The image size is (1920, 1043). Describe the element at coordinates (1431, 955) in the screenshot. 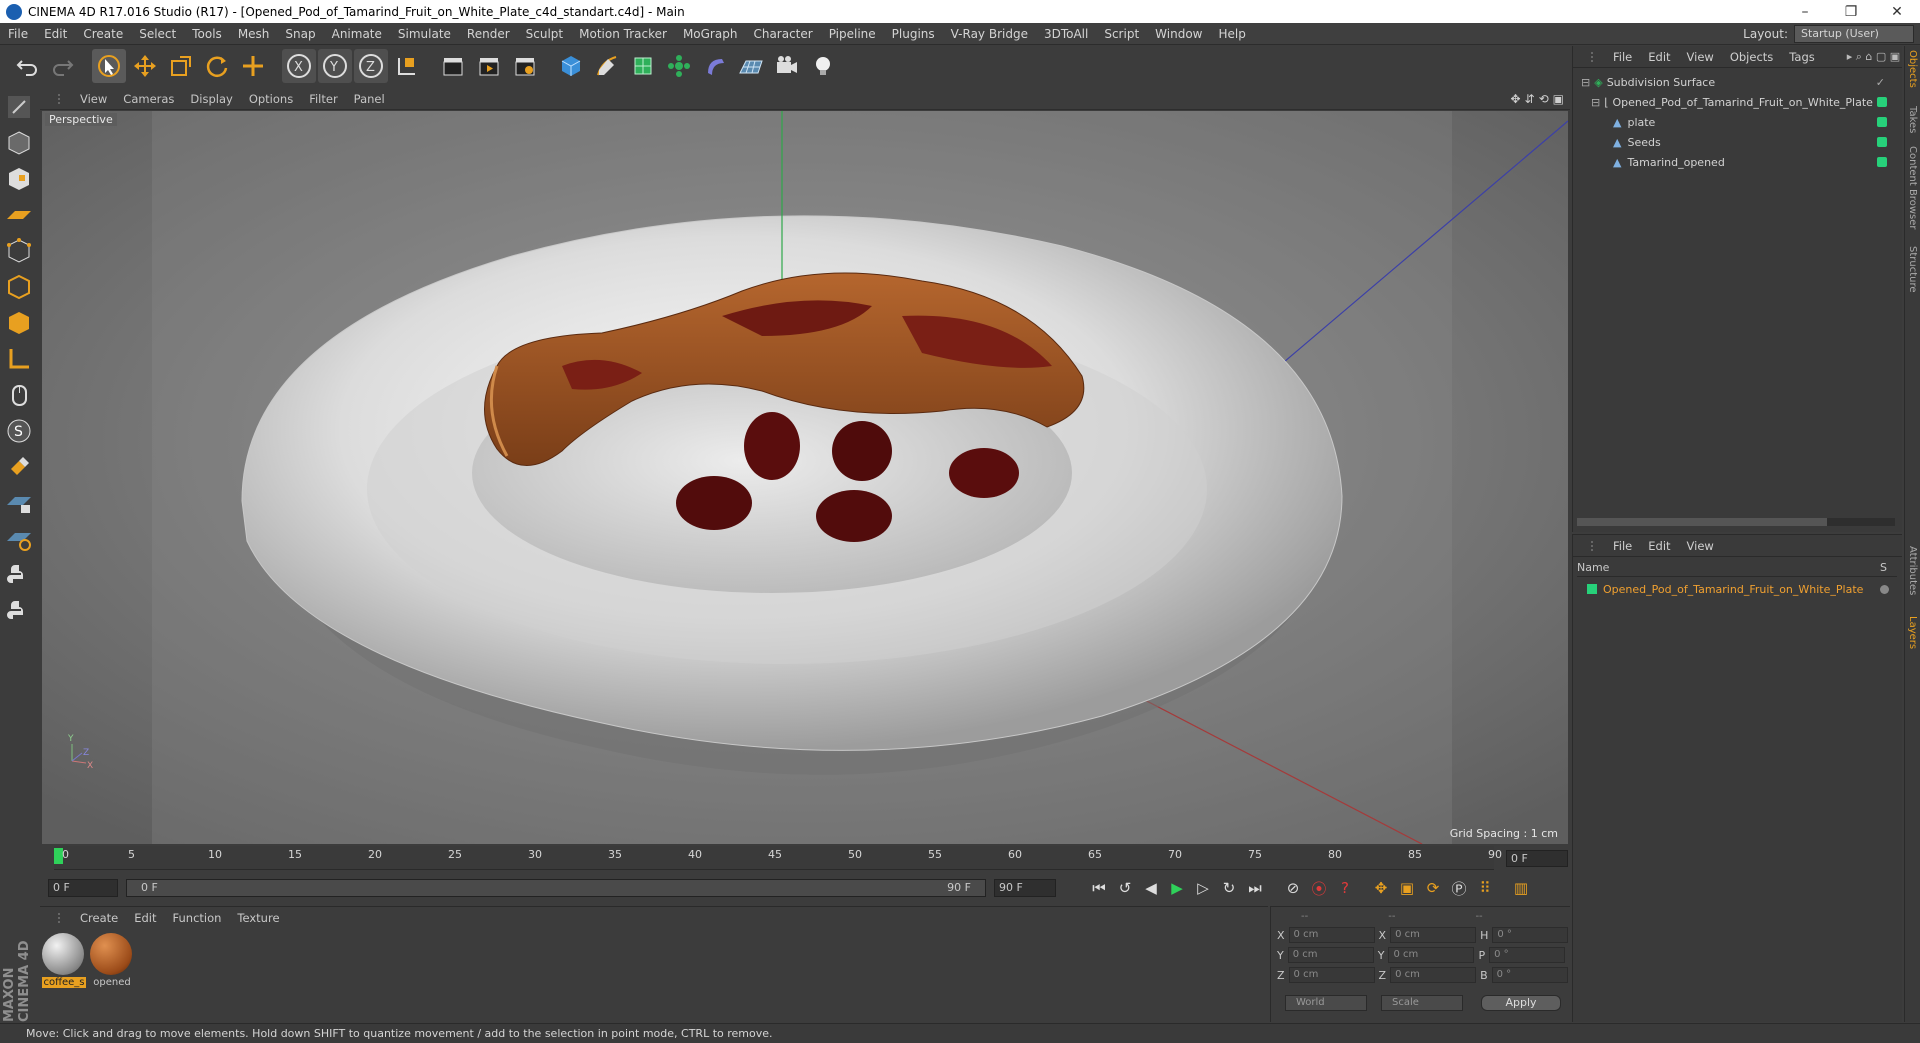

I see `coord-size-y-field: 0 cm` at that location.